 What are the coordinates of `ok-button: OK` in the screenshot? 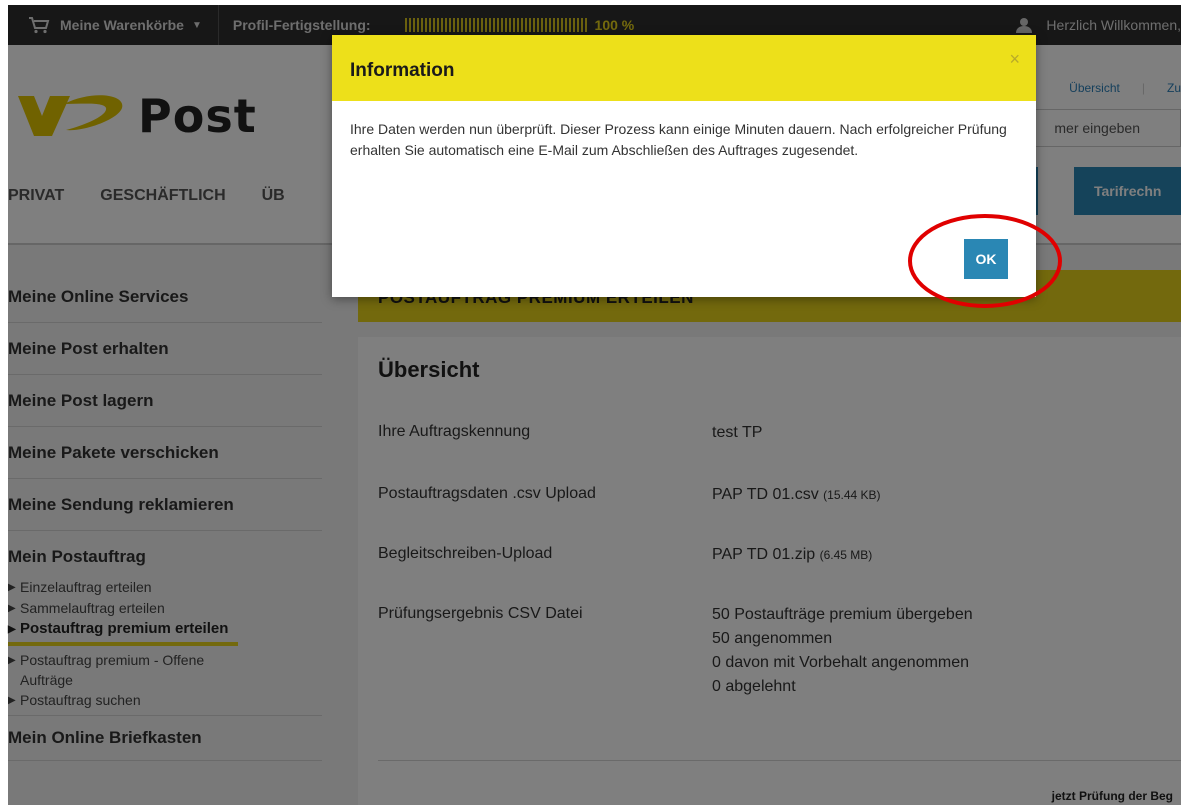 It's located at (986, 259).